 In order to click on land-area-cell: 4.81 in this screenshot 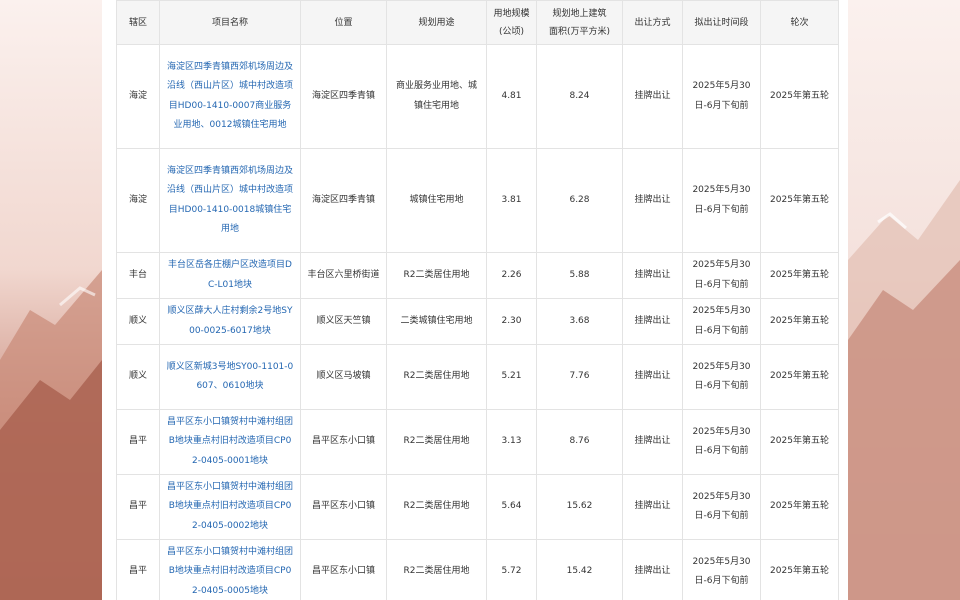, I will do `click(511, 96)`.